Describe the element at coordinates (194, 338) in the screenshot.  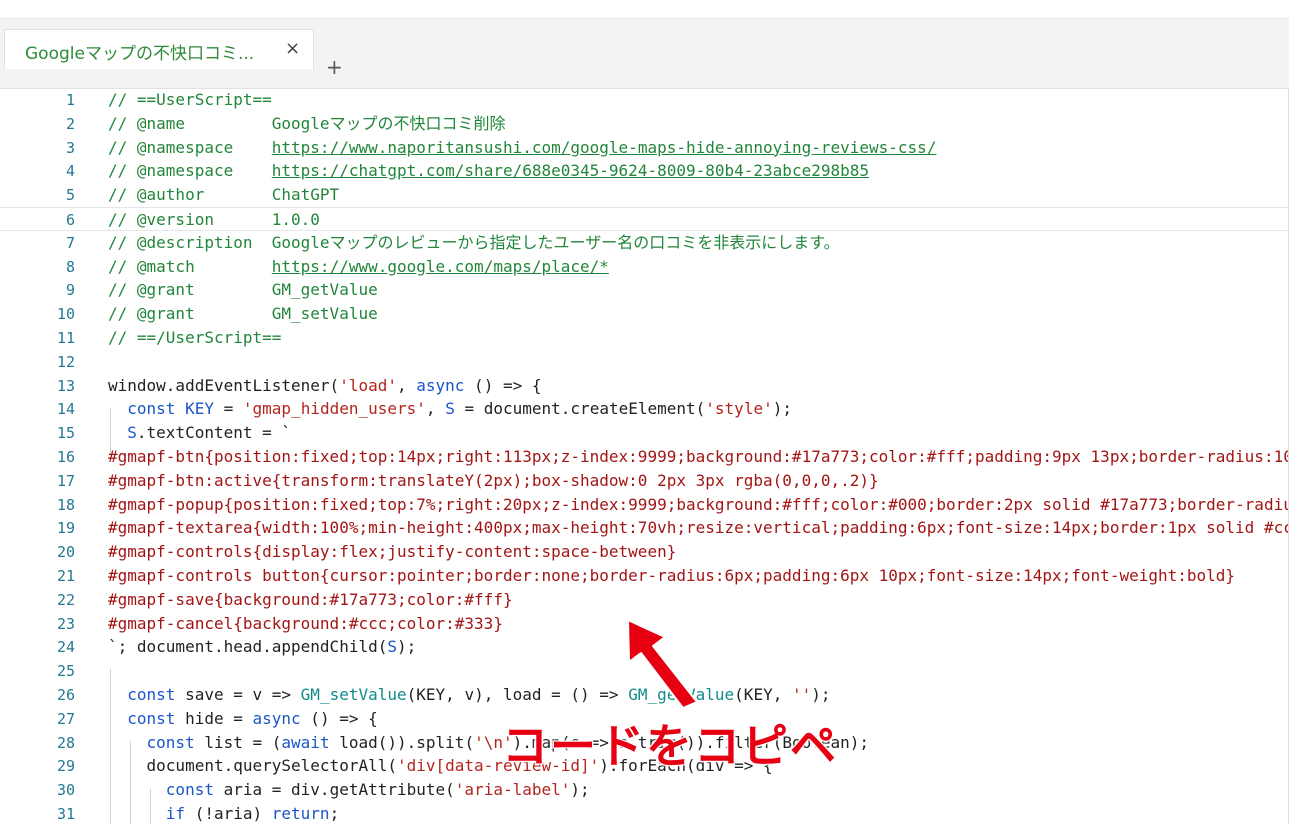
I see `code-text: // ==/UserScript==` at that location.